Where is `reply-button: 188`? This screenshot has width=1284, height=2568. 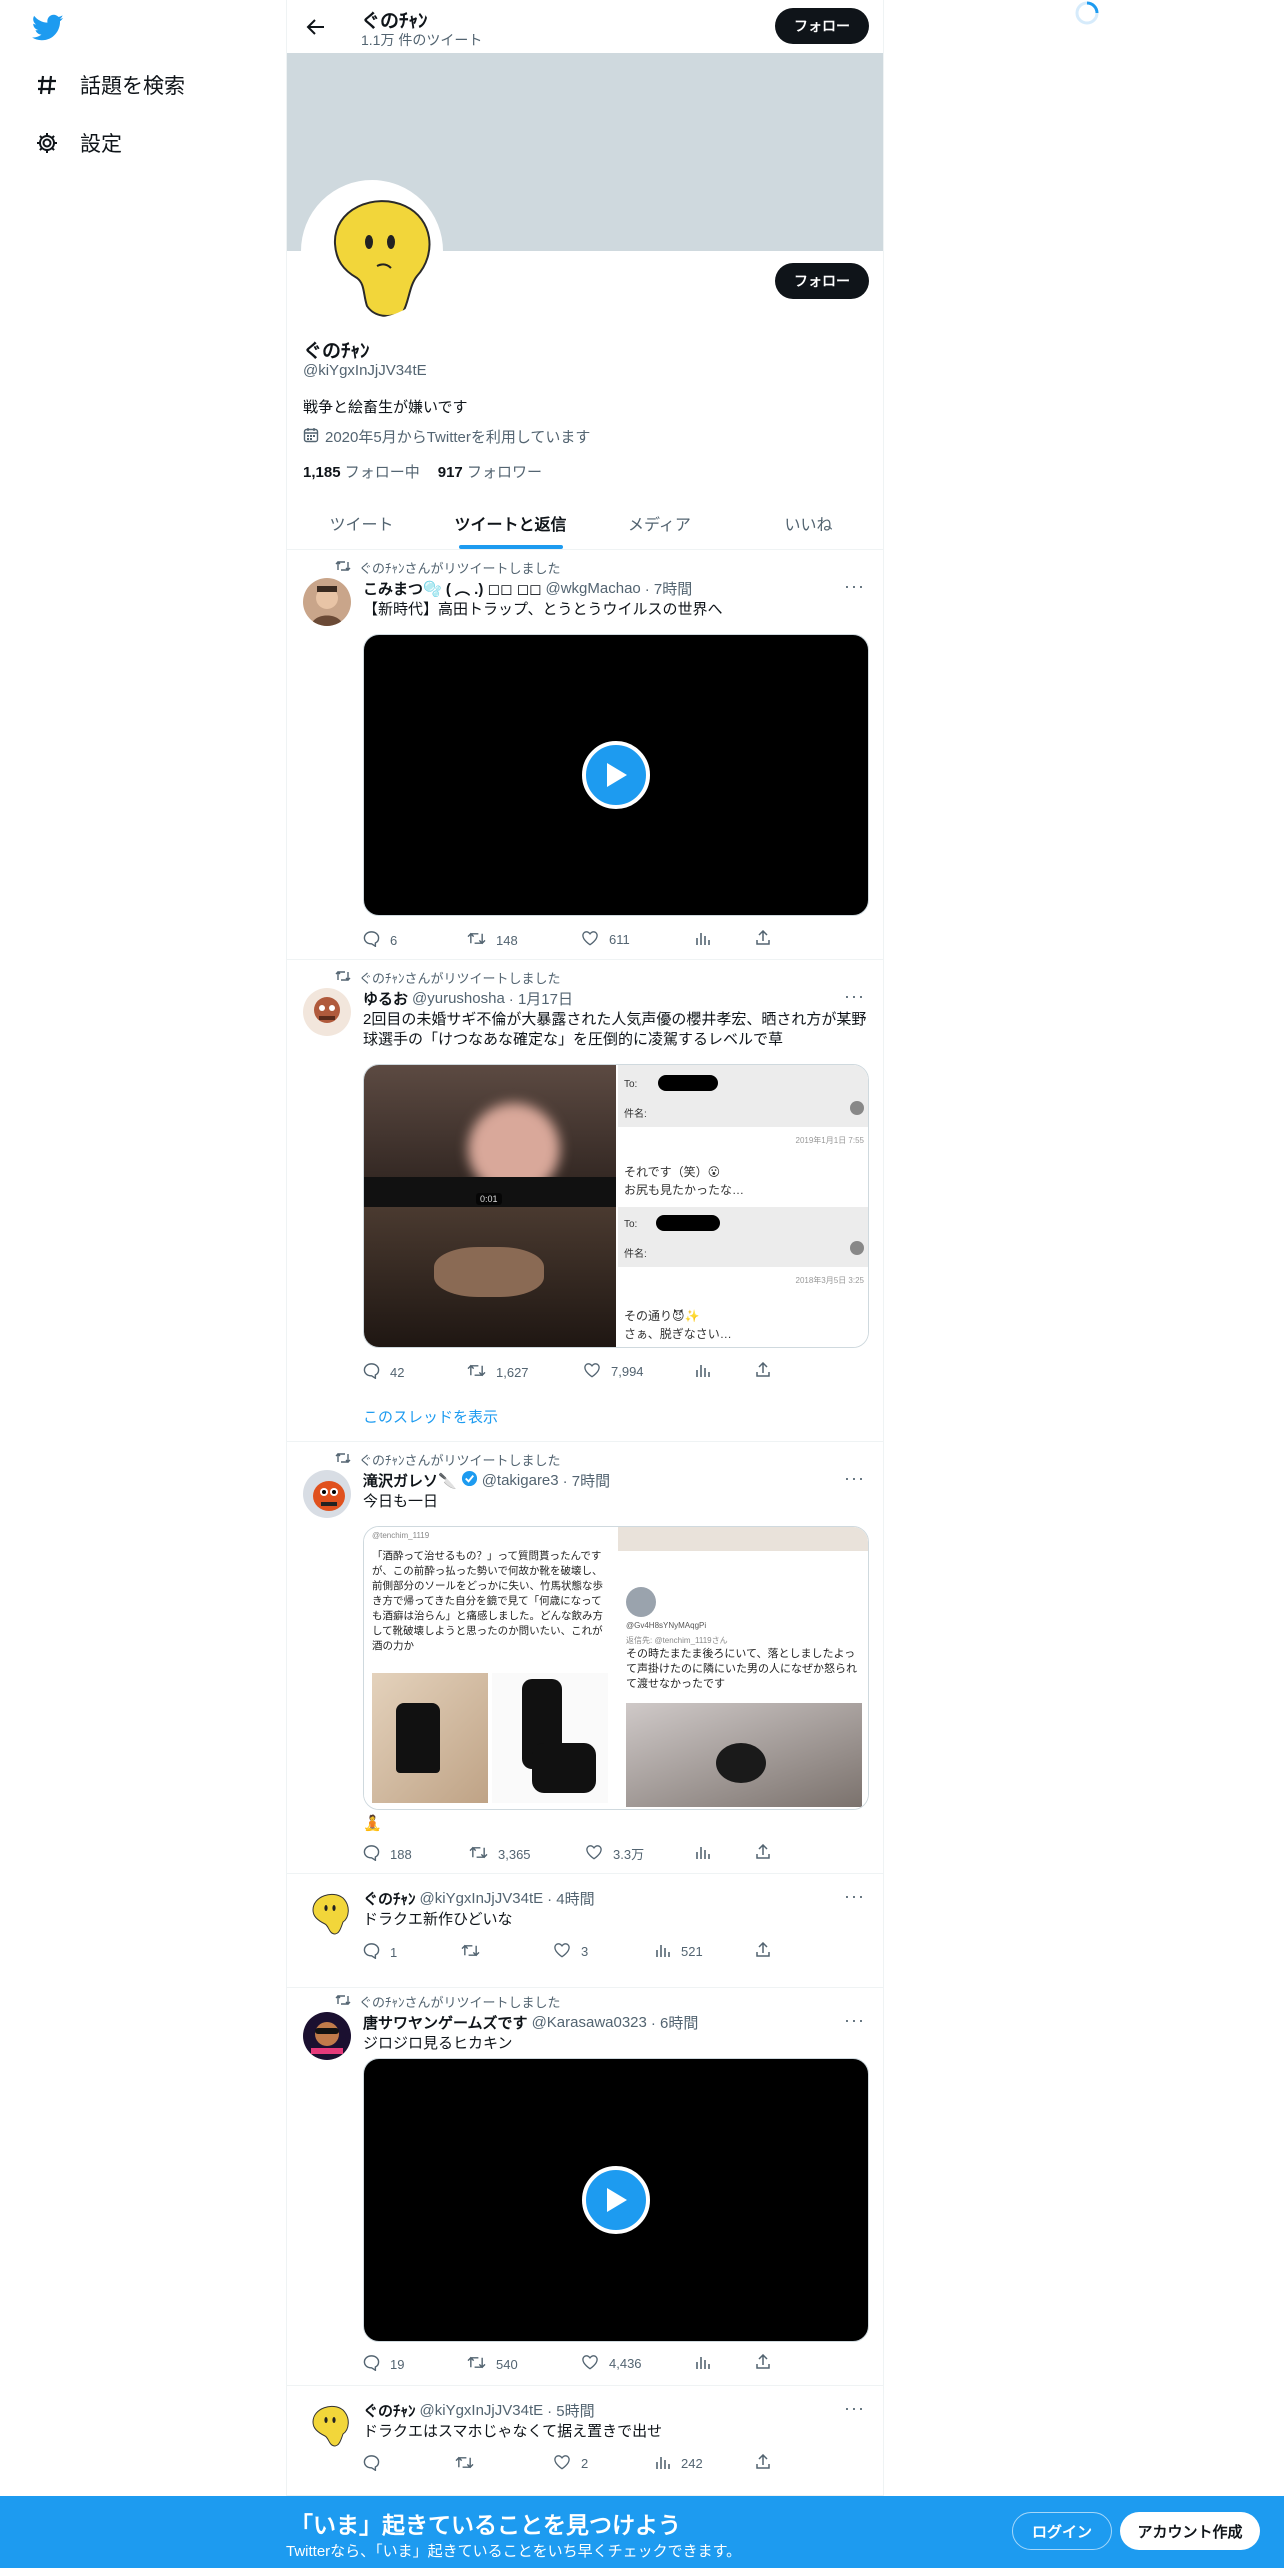
reply-button: 188 is located at coordinates (387, 1854).